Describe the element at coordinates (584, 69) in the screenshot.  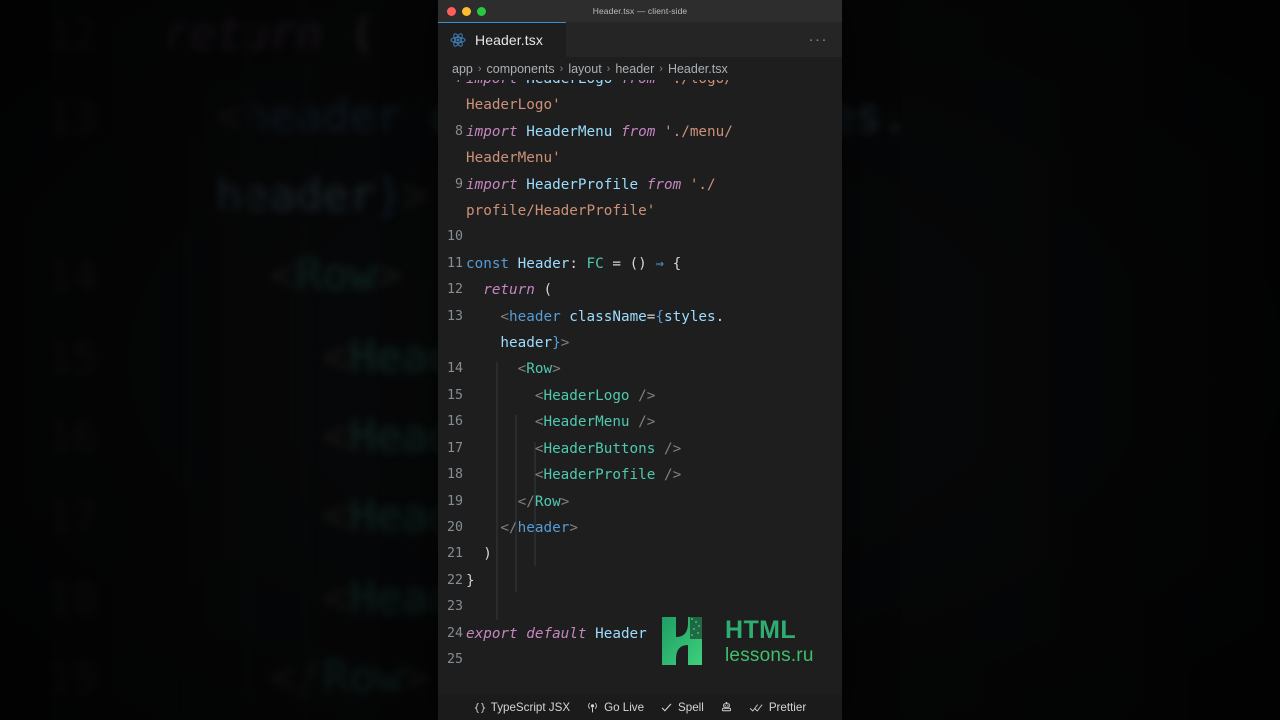
I see `breadcrumb-item-layout: layout` at that location.